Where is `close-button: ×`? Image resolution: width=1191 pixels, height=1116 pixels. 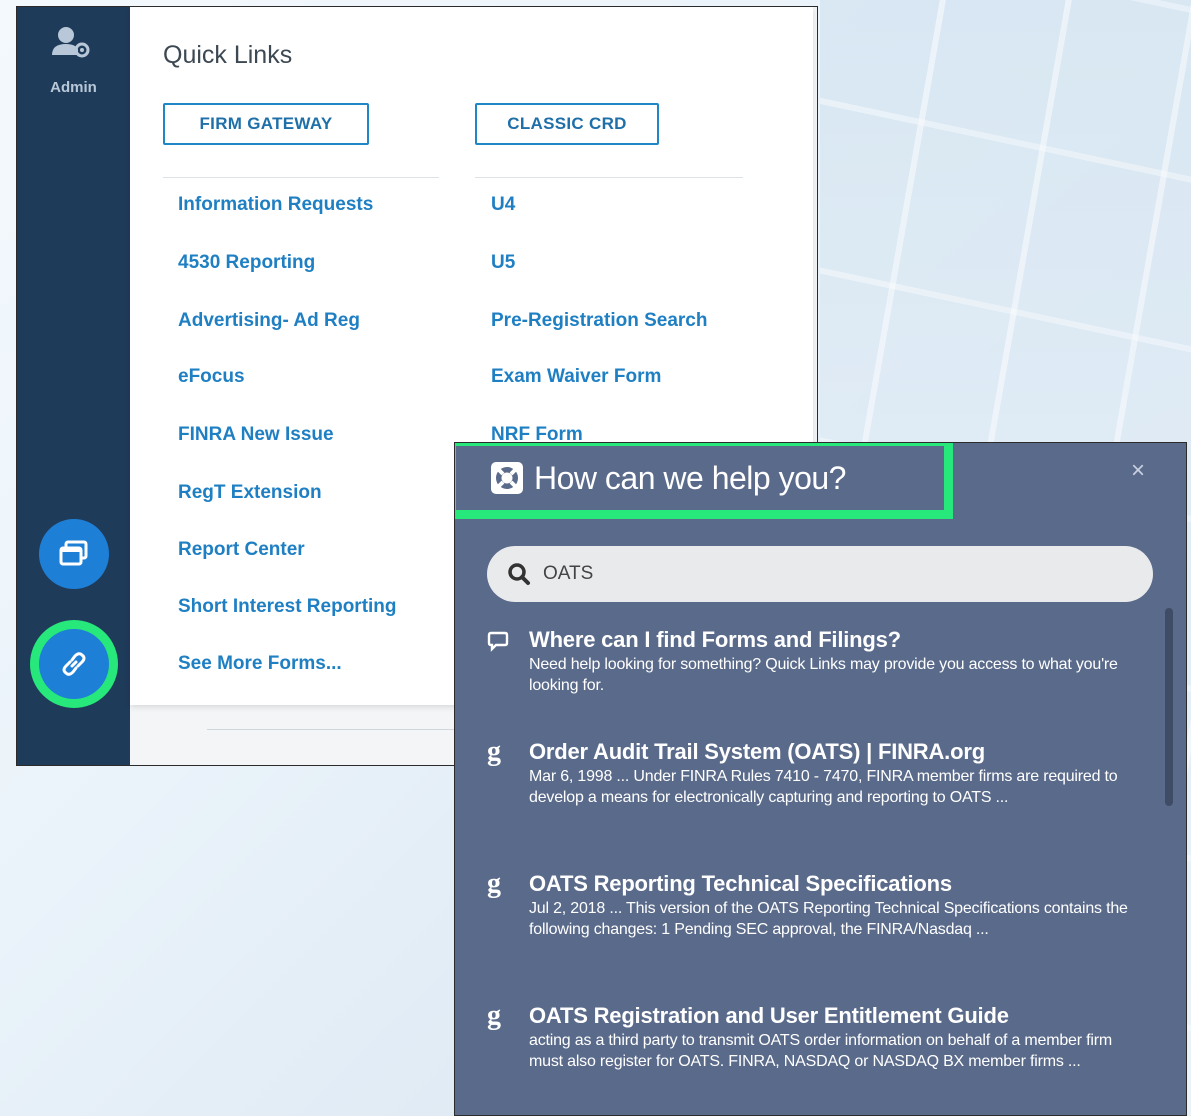
close-button: × is located at coordinates (1138, 471).